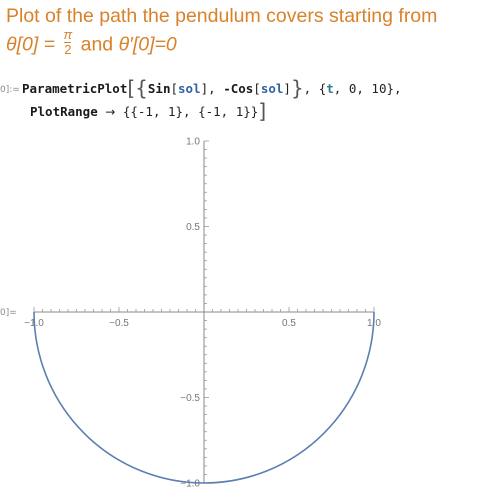  I want to click on y-tick-label: 1.0, so click(193, 142).